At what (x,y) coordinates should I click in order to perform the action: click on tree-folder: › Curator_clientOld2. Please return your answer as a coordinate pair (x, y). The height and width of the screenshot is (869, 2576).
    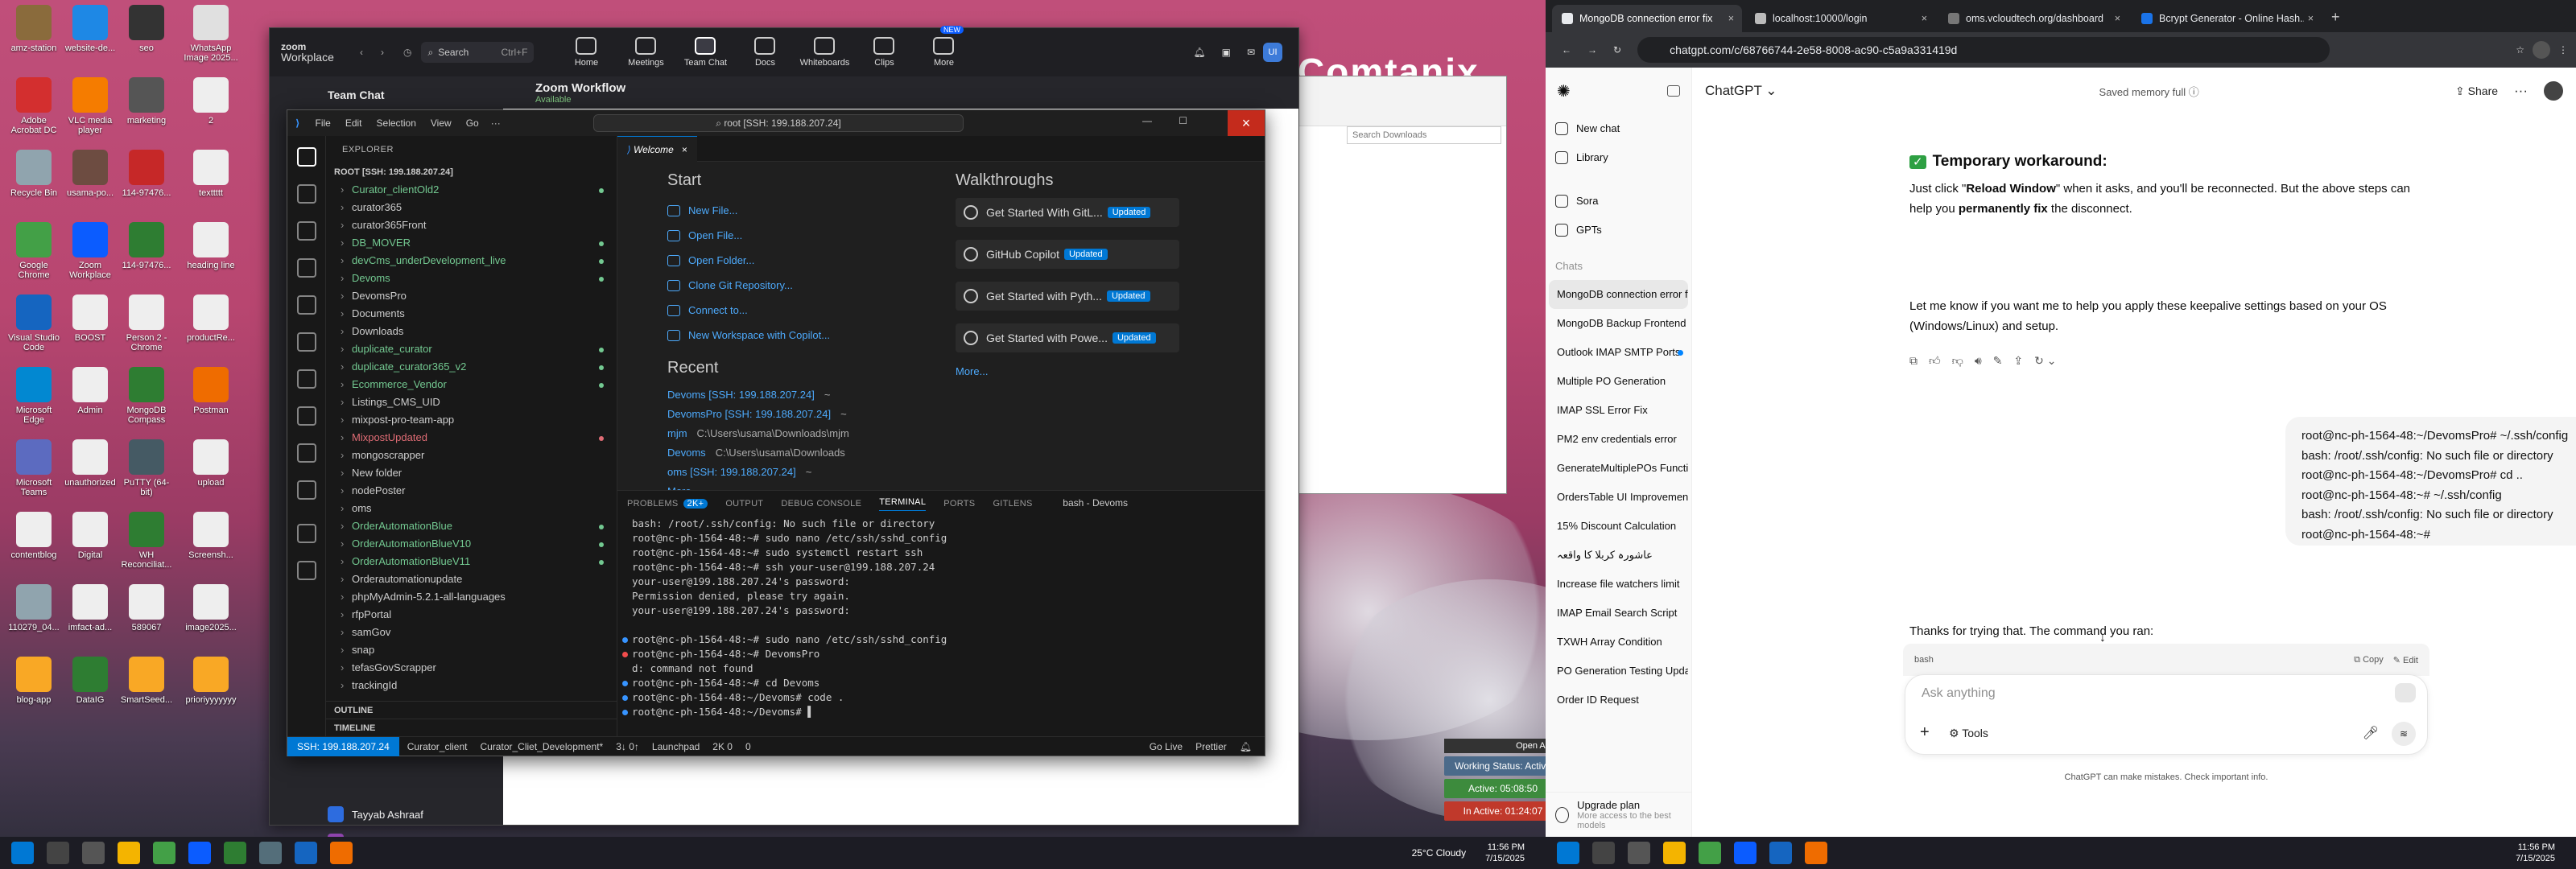
    Looking at the image, I should click on (471, 190).